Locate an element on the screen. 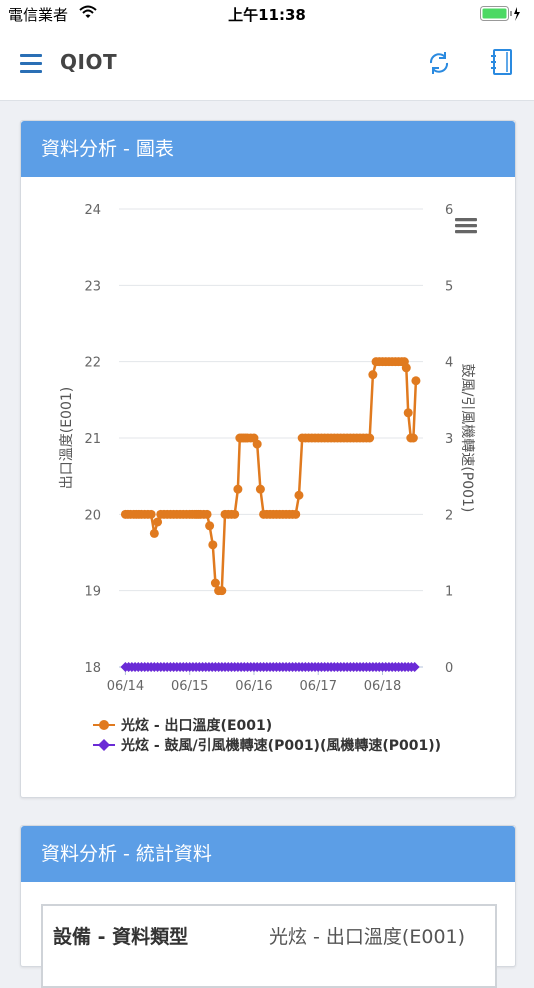  y-tick-label: 19 is located at coordinates (92, 592).